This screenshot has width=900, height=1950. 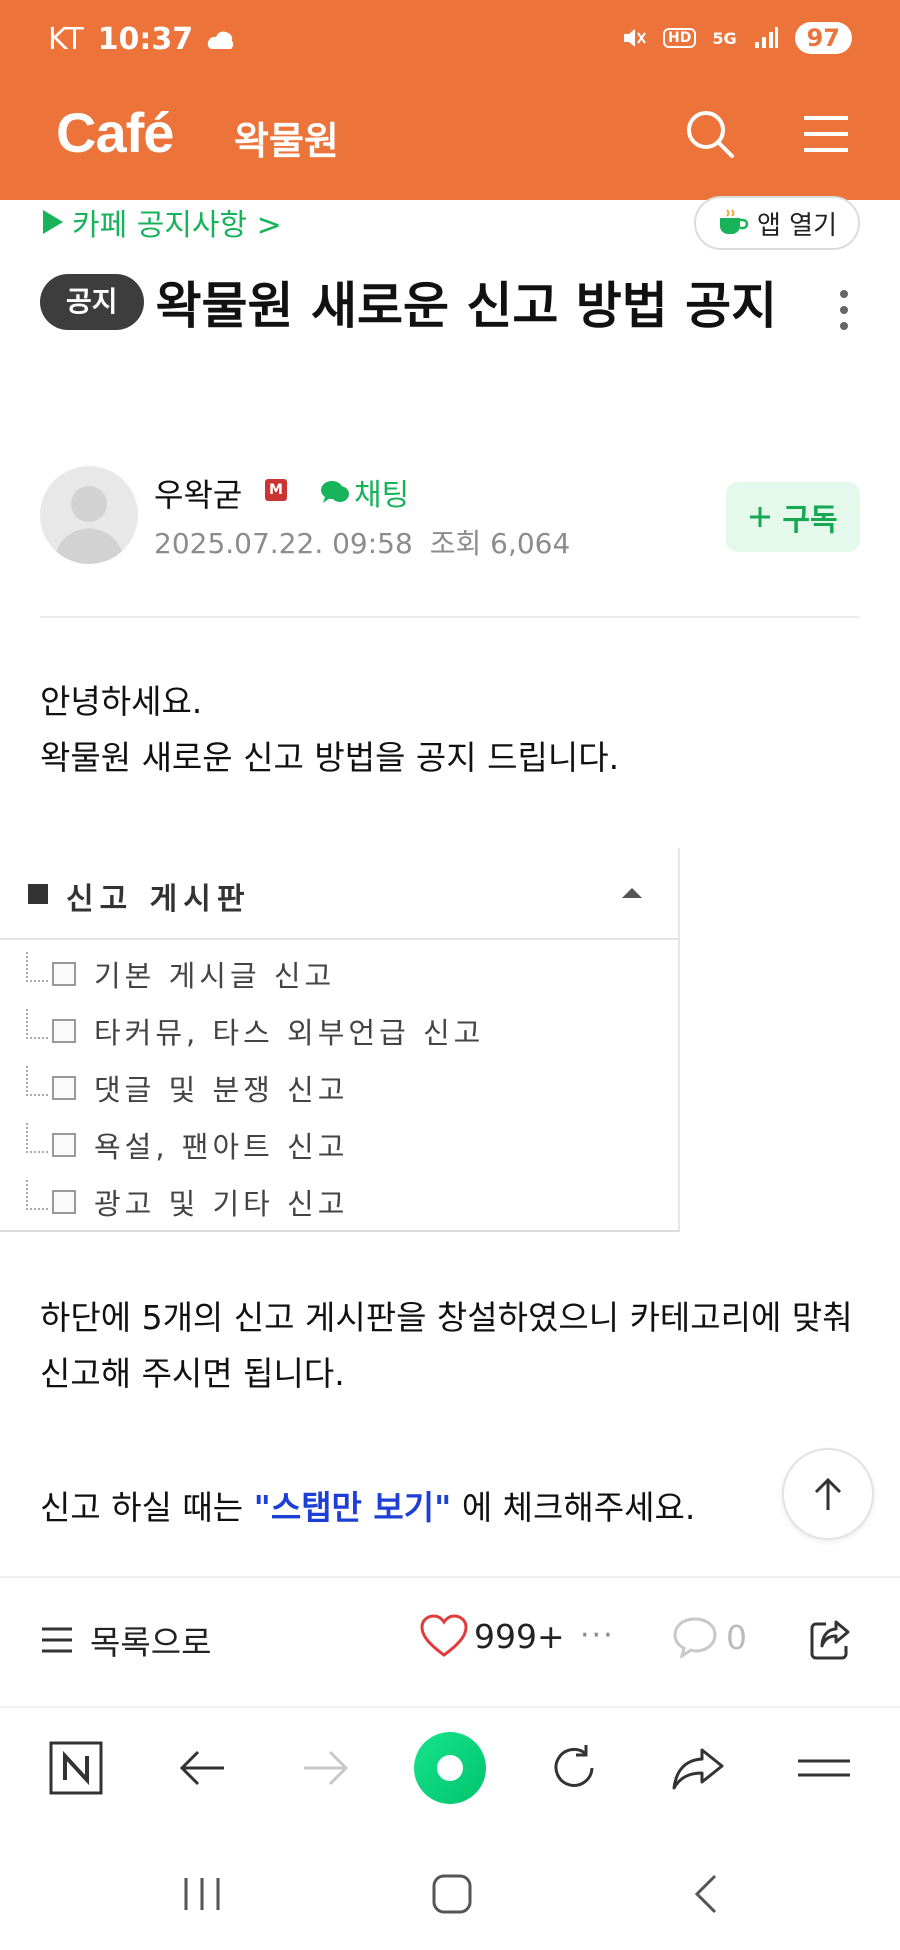 What do you see at coordinates (724, 38) in the screenshot?
I see `network-label: 5G` at bounding box center [724, 38].